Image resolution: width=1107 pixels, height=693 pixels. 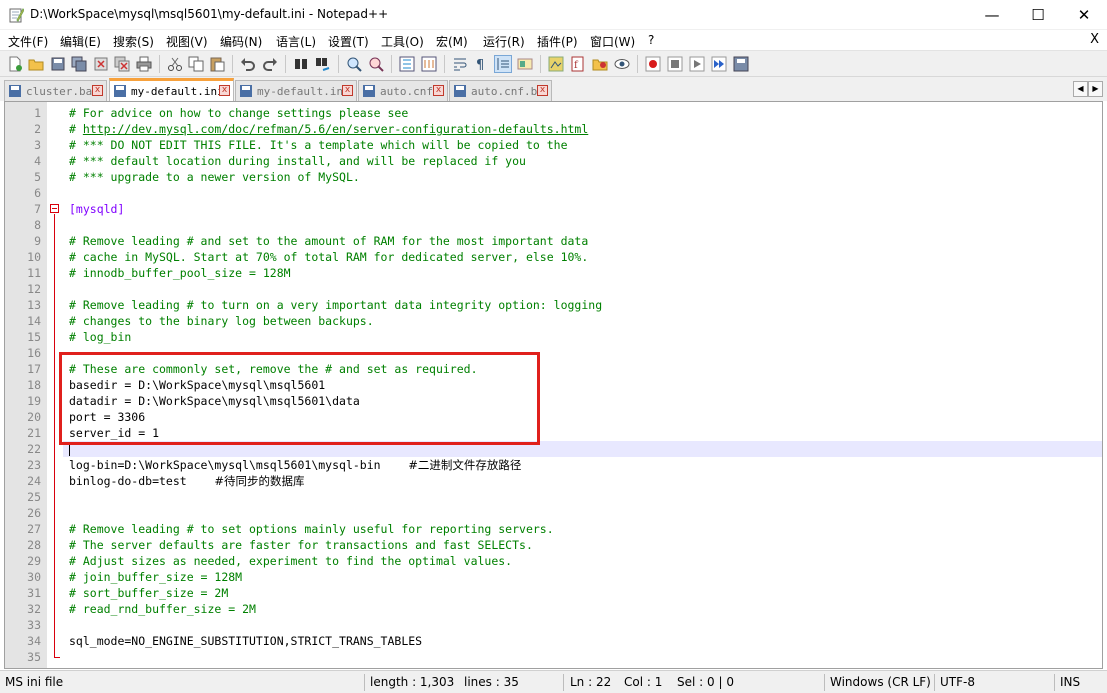 What do you see at coordinates (622, 64) in the screenshot?
I see `monitoring-icon` at bounding box center [622, 64].